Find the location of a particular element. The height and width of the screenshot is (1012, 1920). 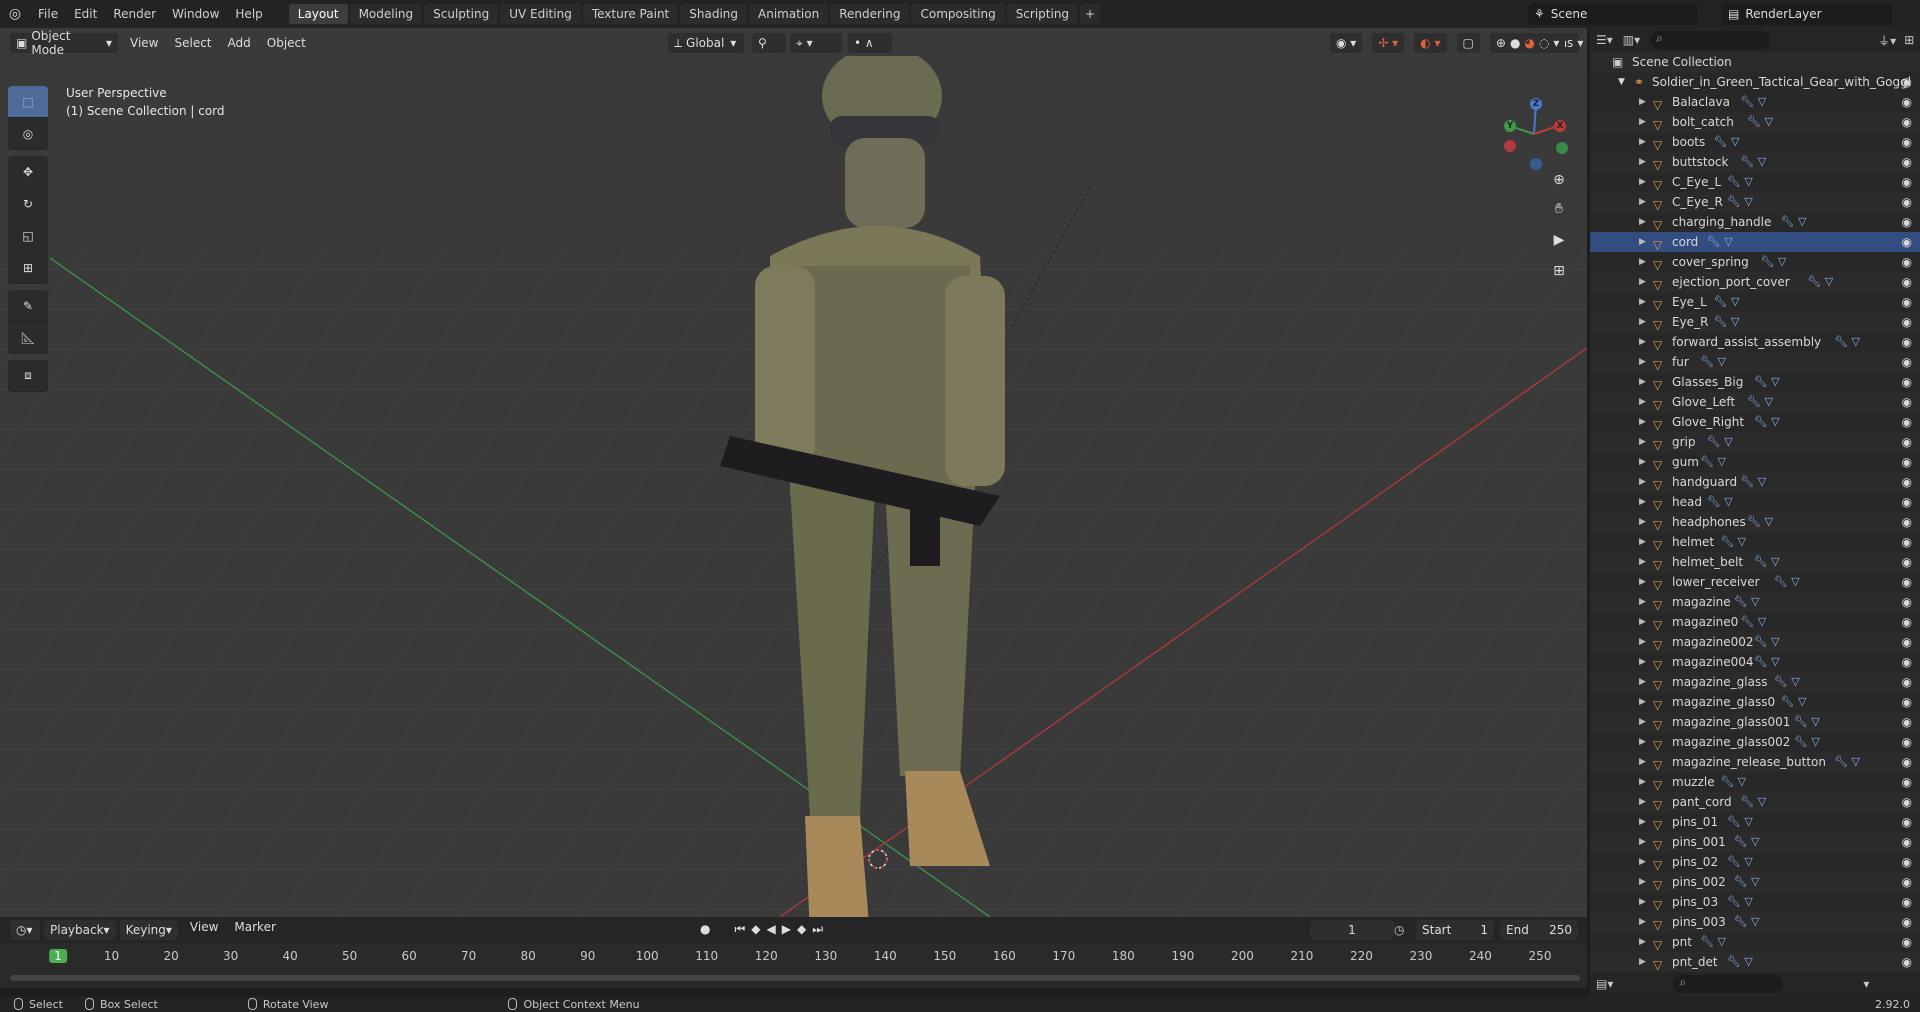

menu-edit: Edit is located at coordinates (85, 14).